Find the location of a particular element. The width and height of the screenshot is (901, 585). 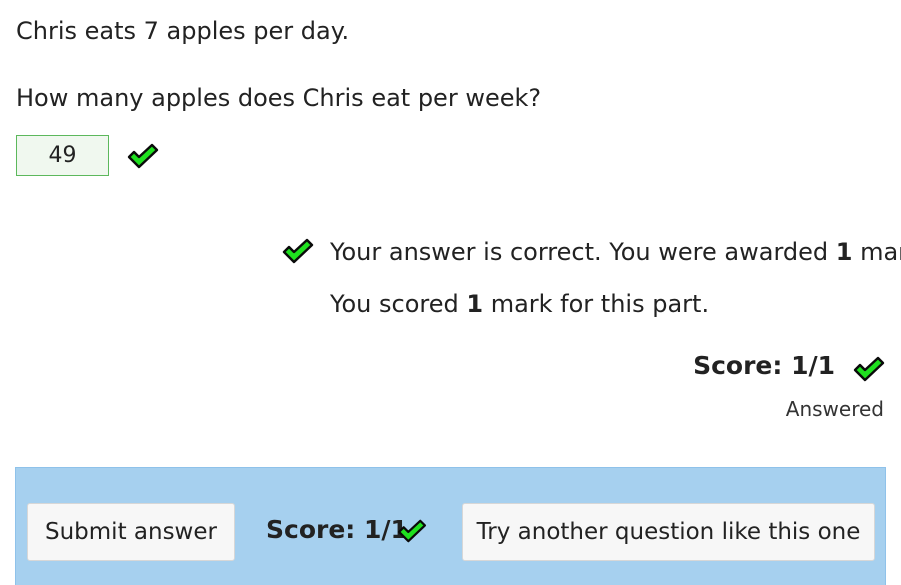

feedback-line2-prefix: You scored is located at coordinates (398, 304).